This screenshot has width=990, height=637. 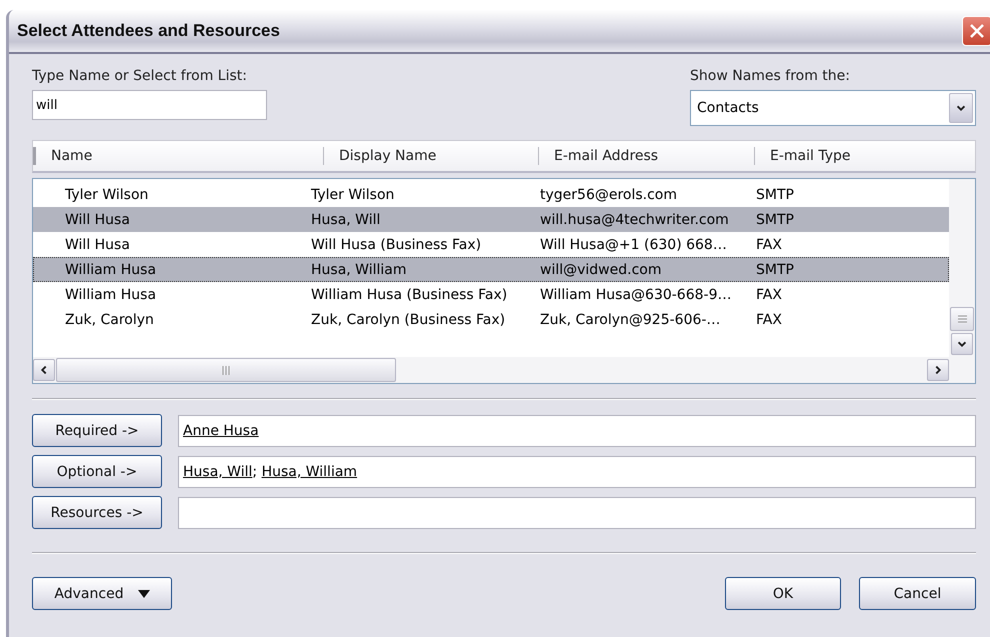 What do you see at coordinates (962, 344) in the screenshot?
I see `scroll-down-button` at bounding box center [962, 344].